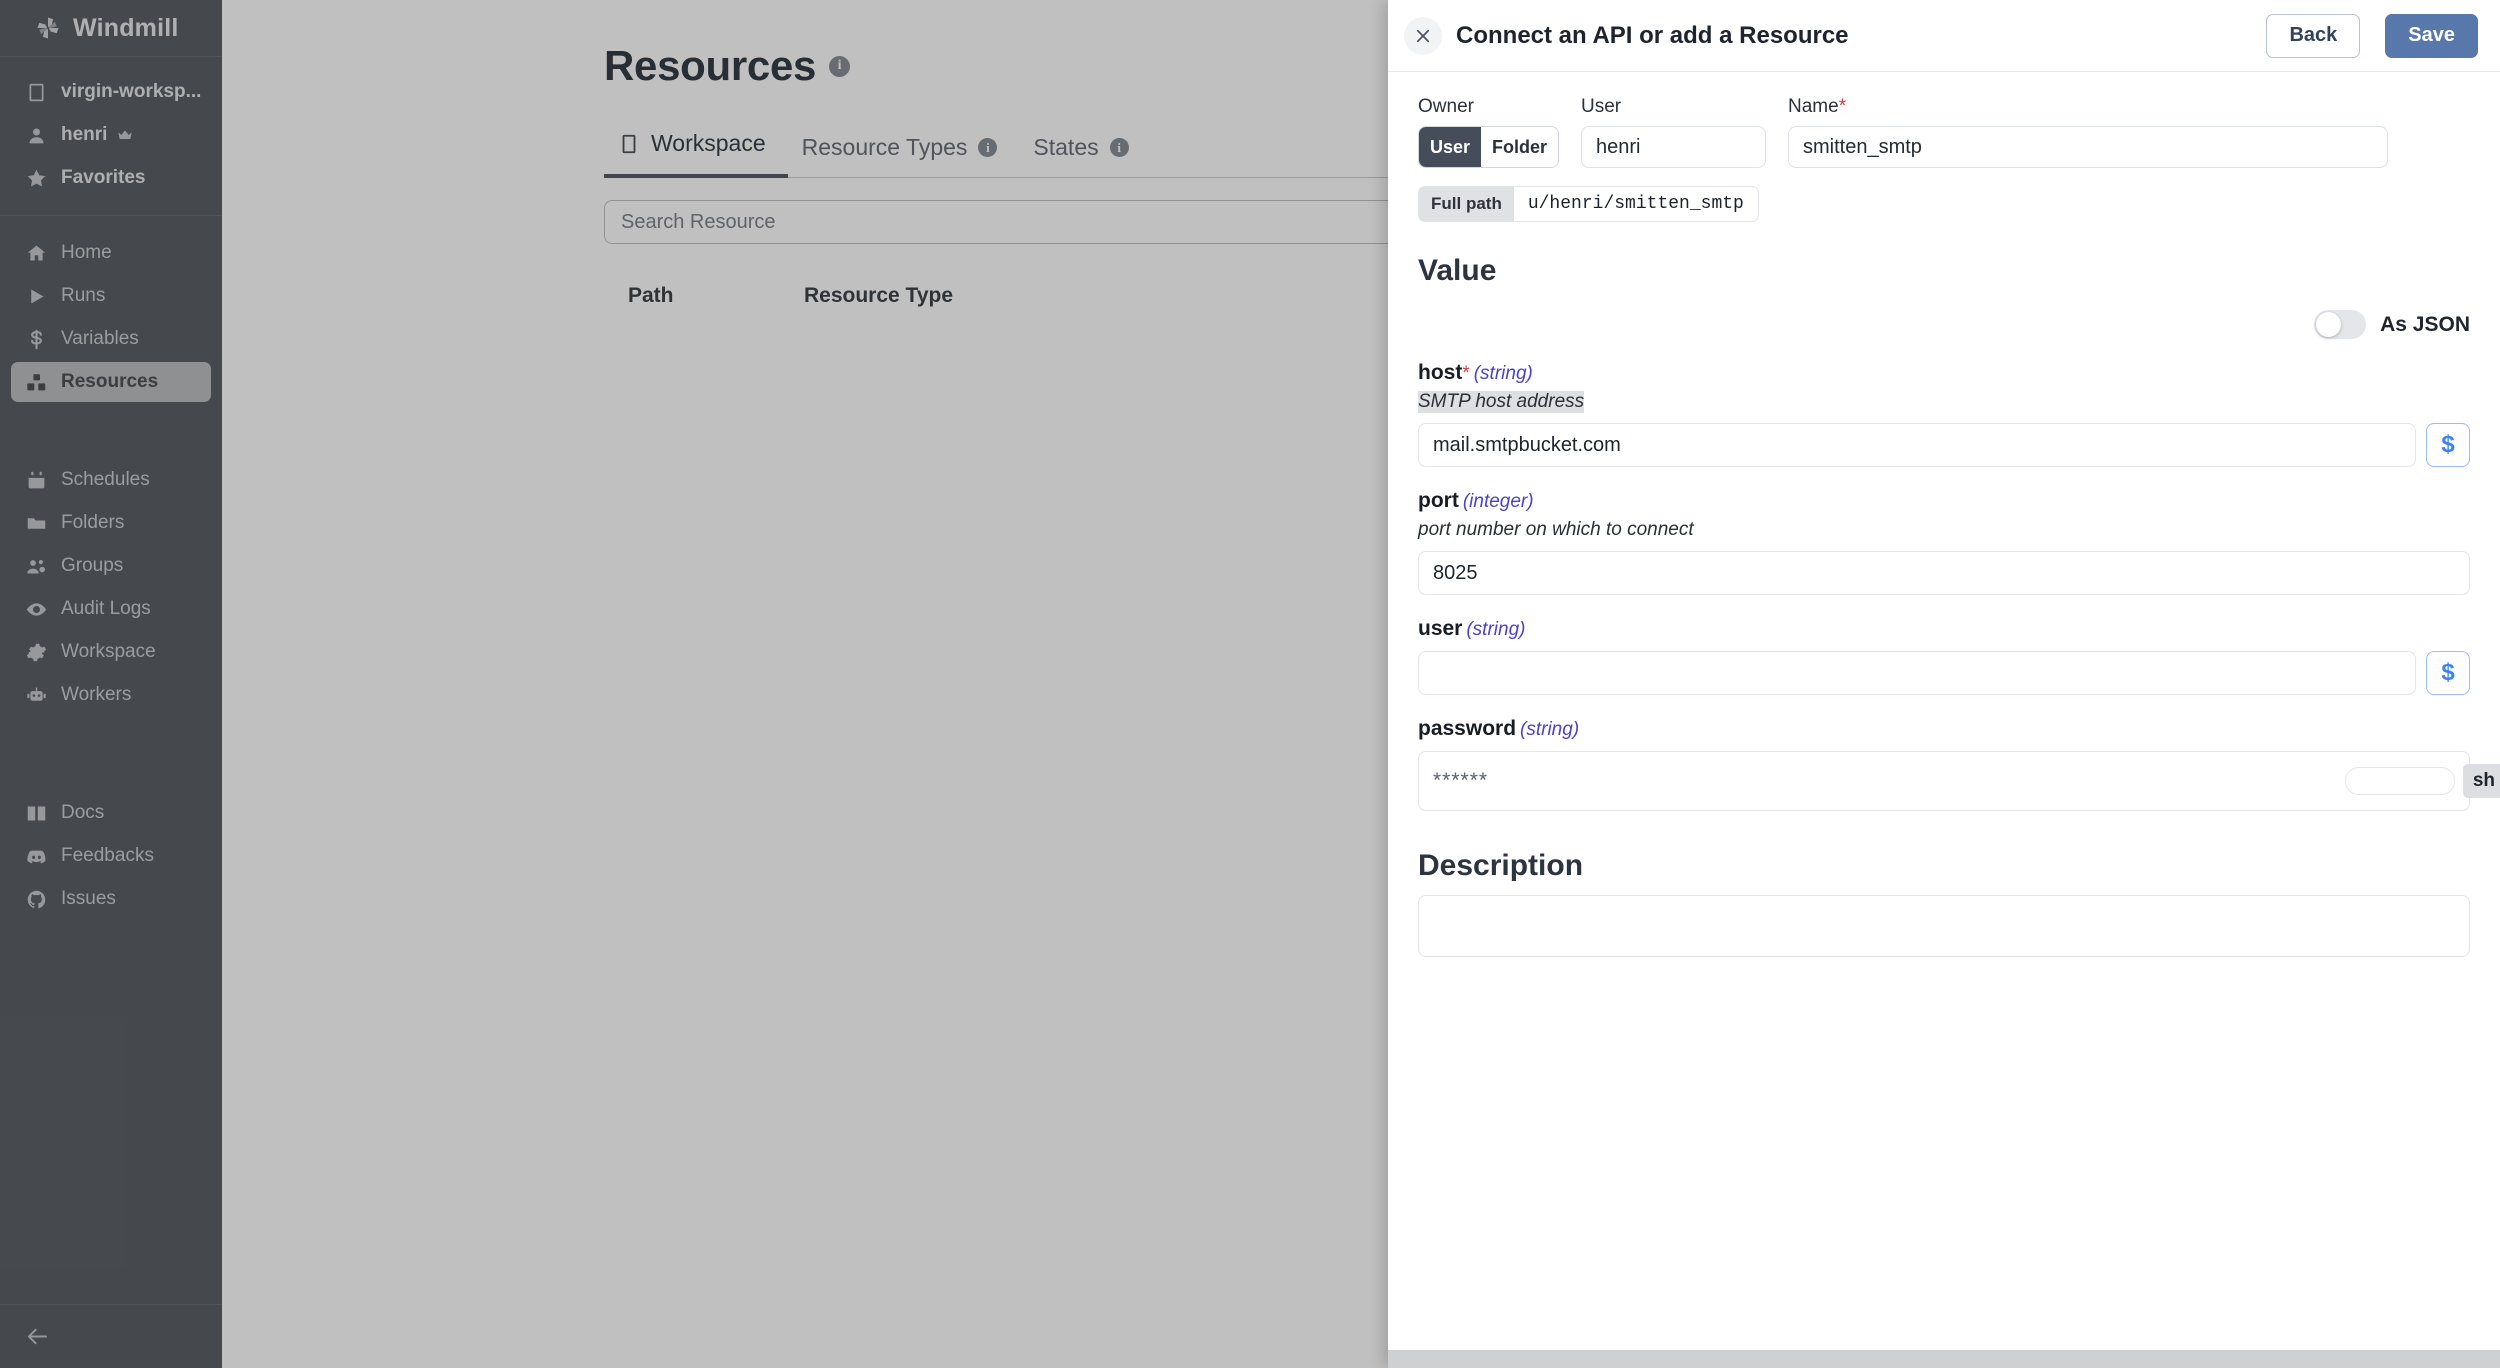  I want to click on name-label-text: Name, so click(1813, 106).